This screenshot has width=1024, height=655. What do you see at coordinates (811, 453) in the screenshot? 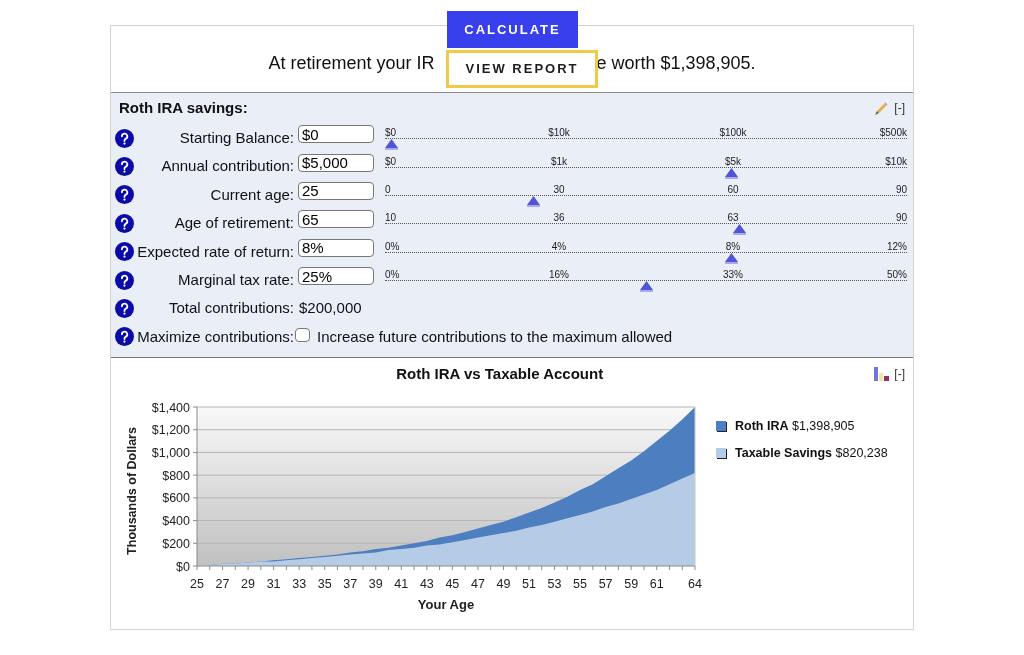
I see `legend-label: Taxable Savings $820,238` at bounding box center [811, 453].